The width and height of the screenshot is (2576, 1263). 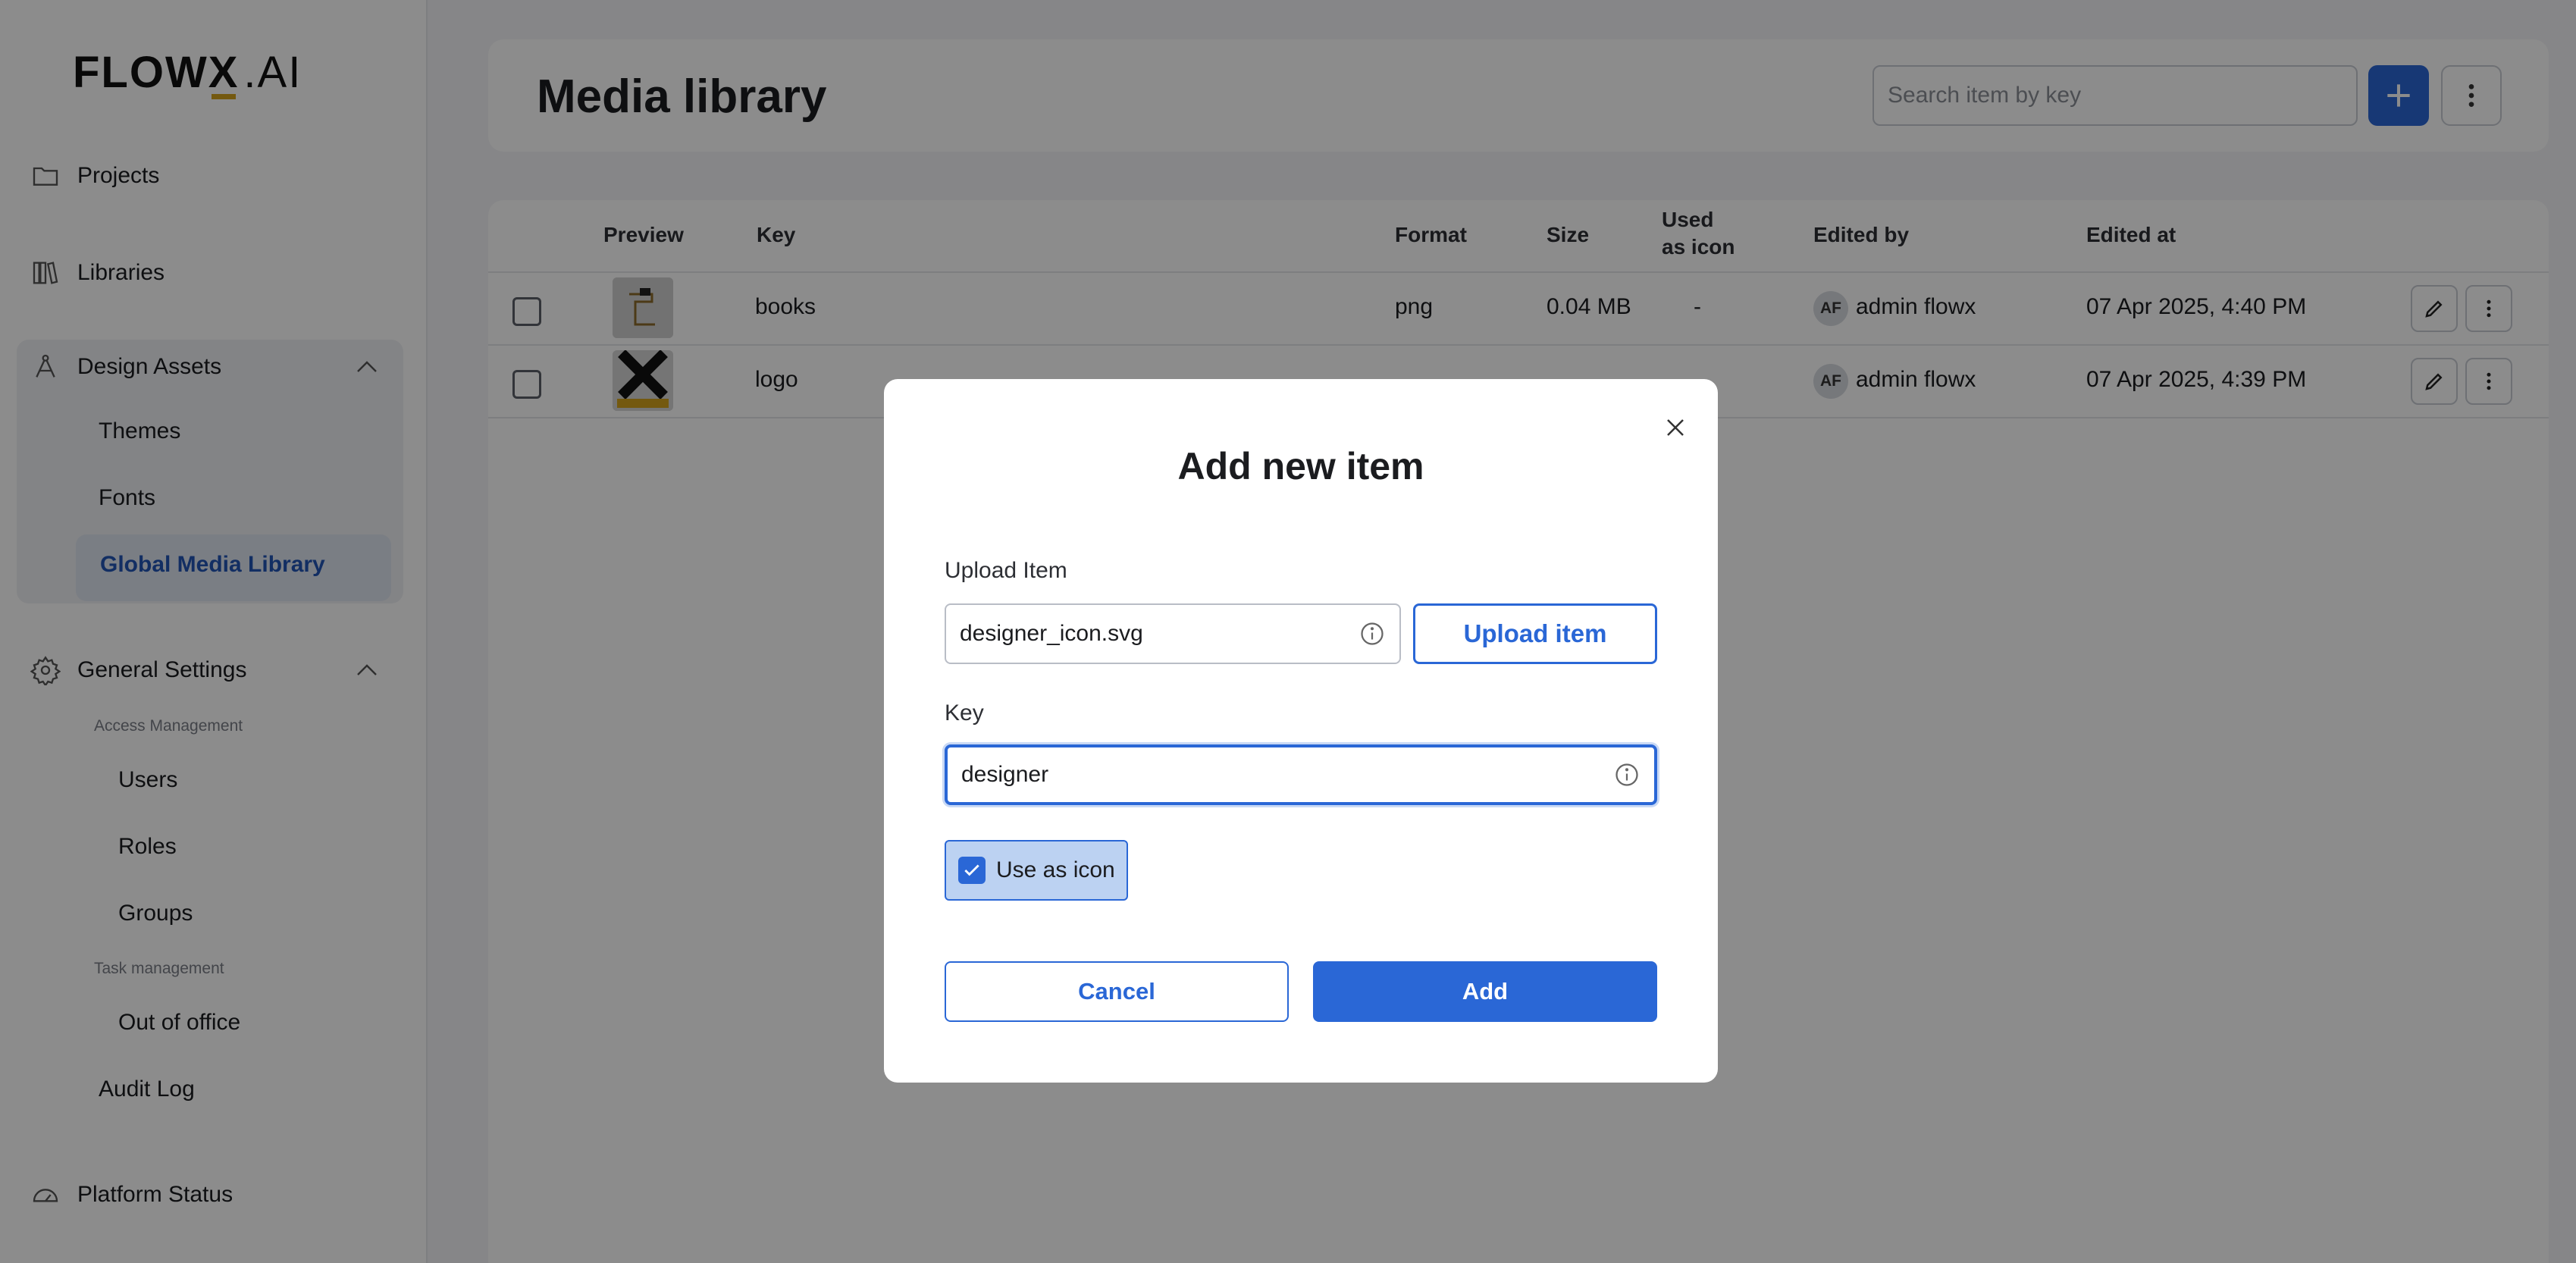 What do you see at coordinates (1149, 634) in the screenshot?
I see `upload-filename-input` at bounding box center [1149, 634].